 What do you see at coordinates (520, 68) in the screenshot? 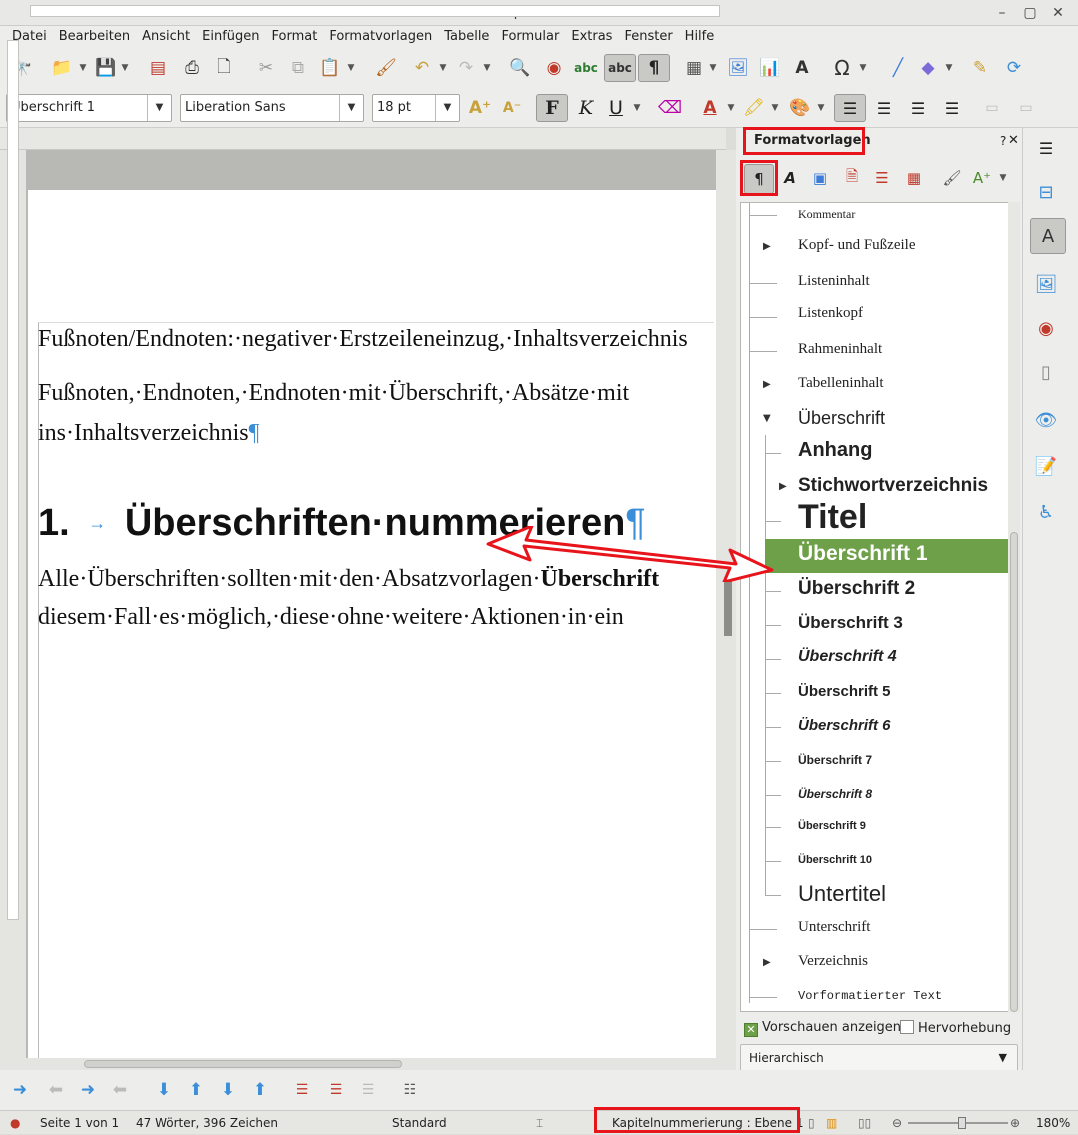
I see `find-replace-magnifier-icon: 🔍` at bounding box center [520, 68].